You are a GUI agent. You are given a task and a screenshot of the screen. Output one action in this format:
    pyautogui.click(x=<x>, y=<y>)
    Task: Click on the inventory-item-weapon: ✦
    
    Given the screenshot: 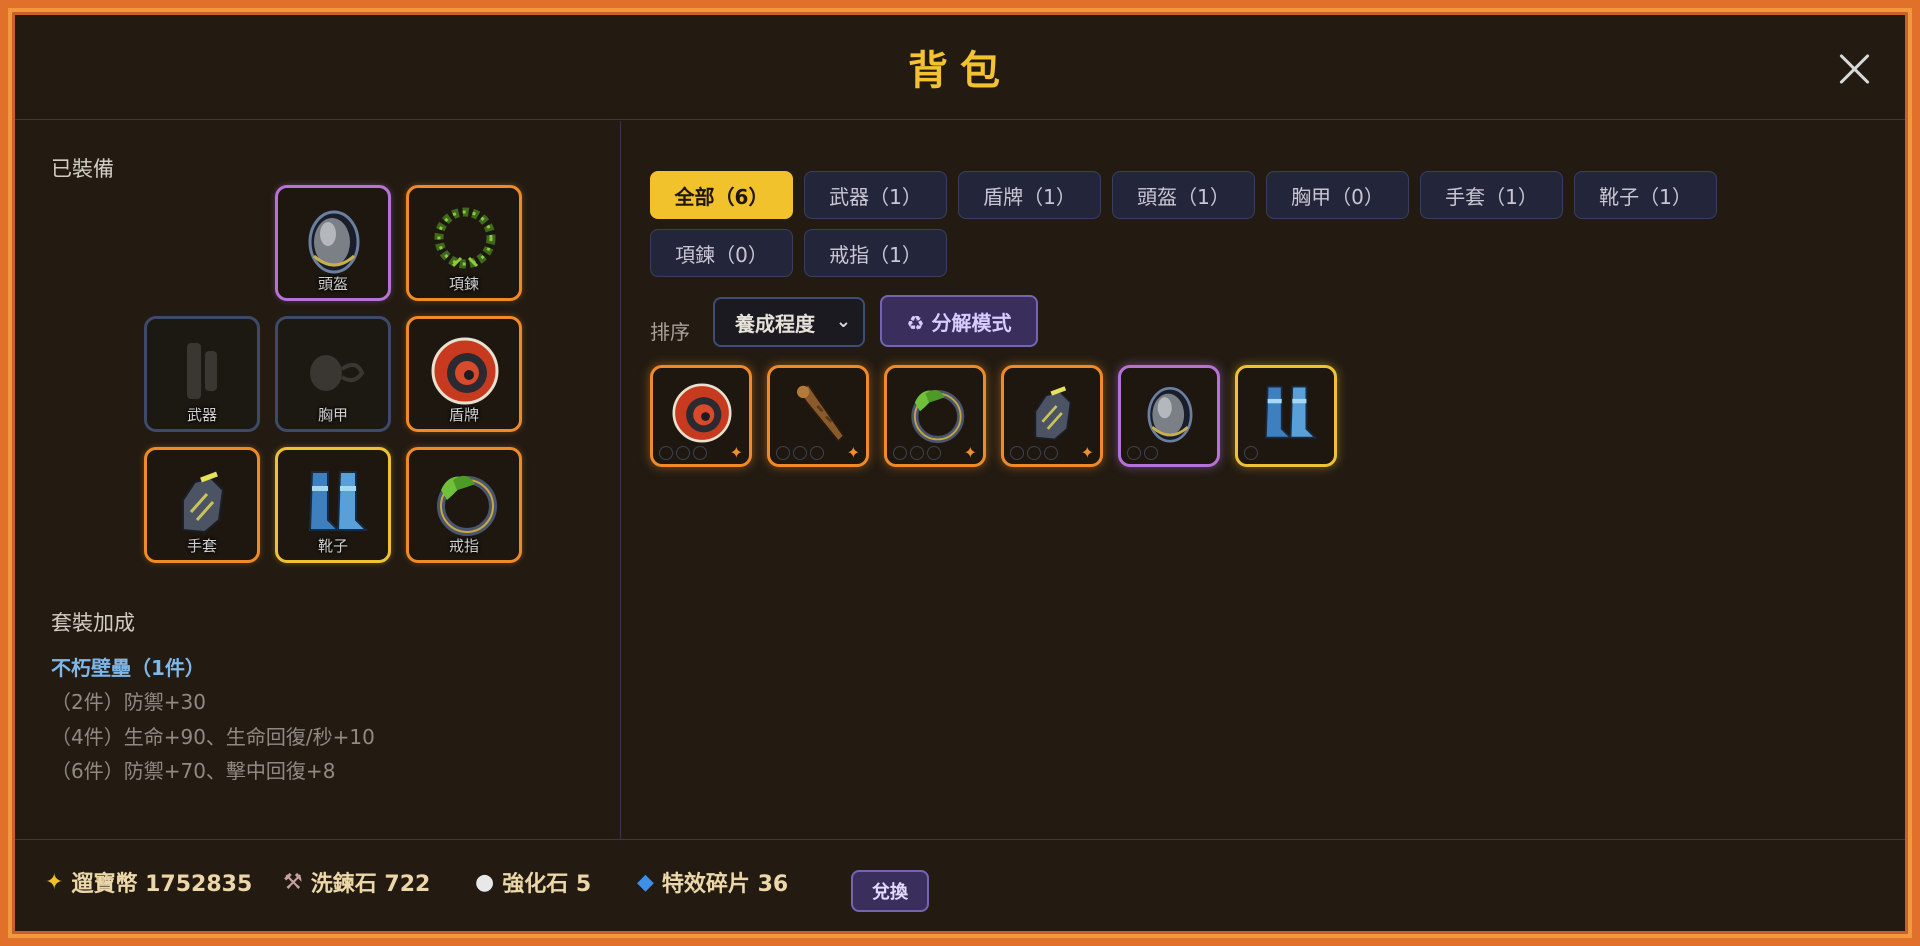 What is the action you would take?
    pyautogui.click(x=818, y=416)
    